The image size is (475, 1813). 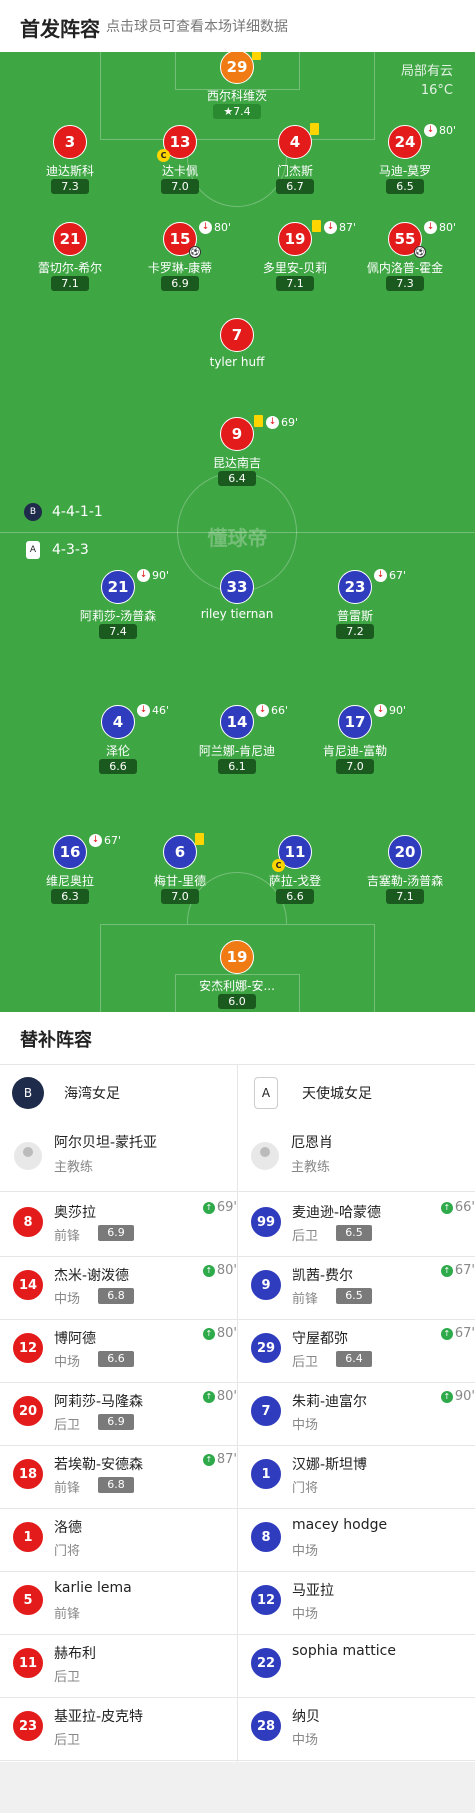 I want to click on bench-player-row: 29 守屋都弥 后卫 6.4 ↑ 67', so click(x=362, y=1351).